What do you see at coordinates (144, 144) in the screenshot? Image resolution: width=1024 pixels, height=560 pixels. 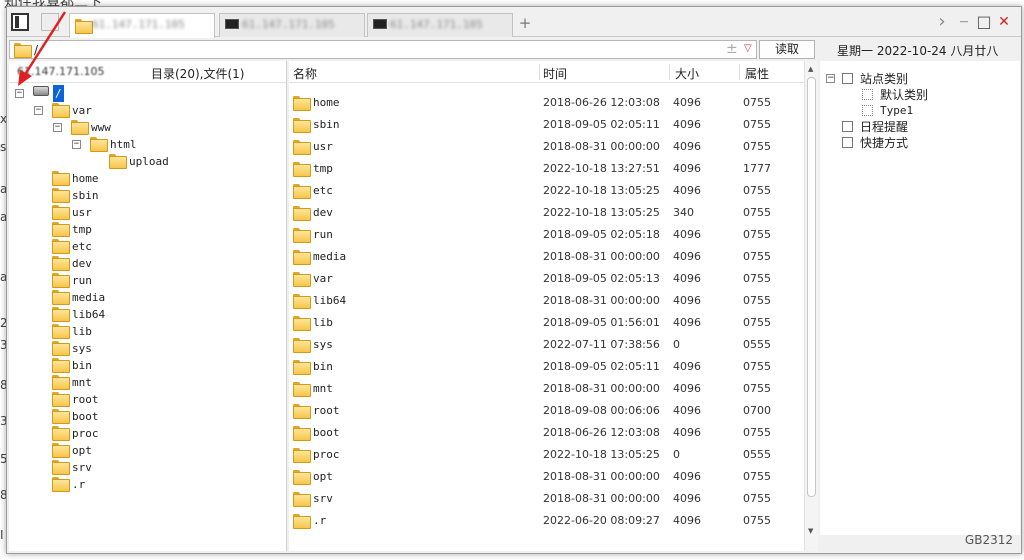 I see `tree-item-html: − html` at bounding box center [144, 144].